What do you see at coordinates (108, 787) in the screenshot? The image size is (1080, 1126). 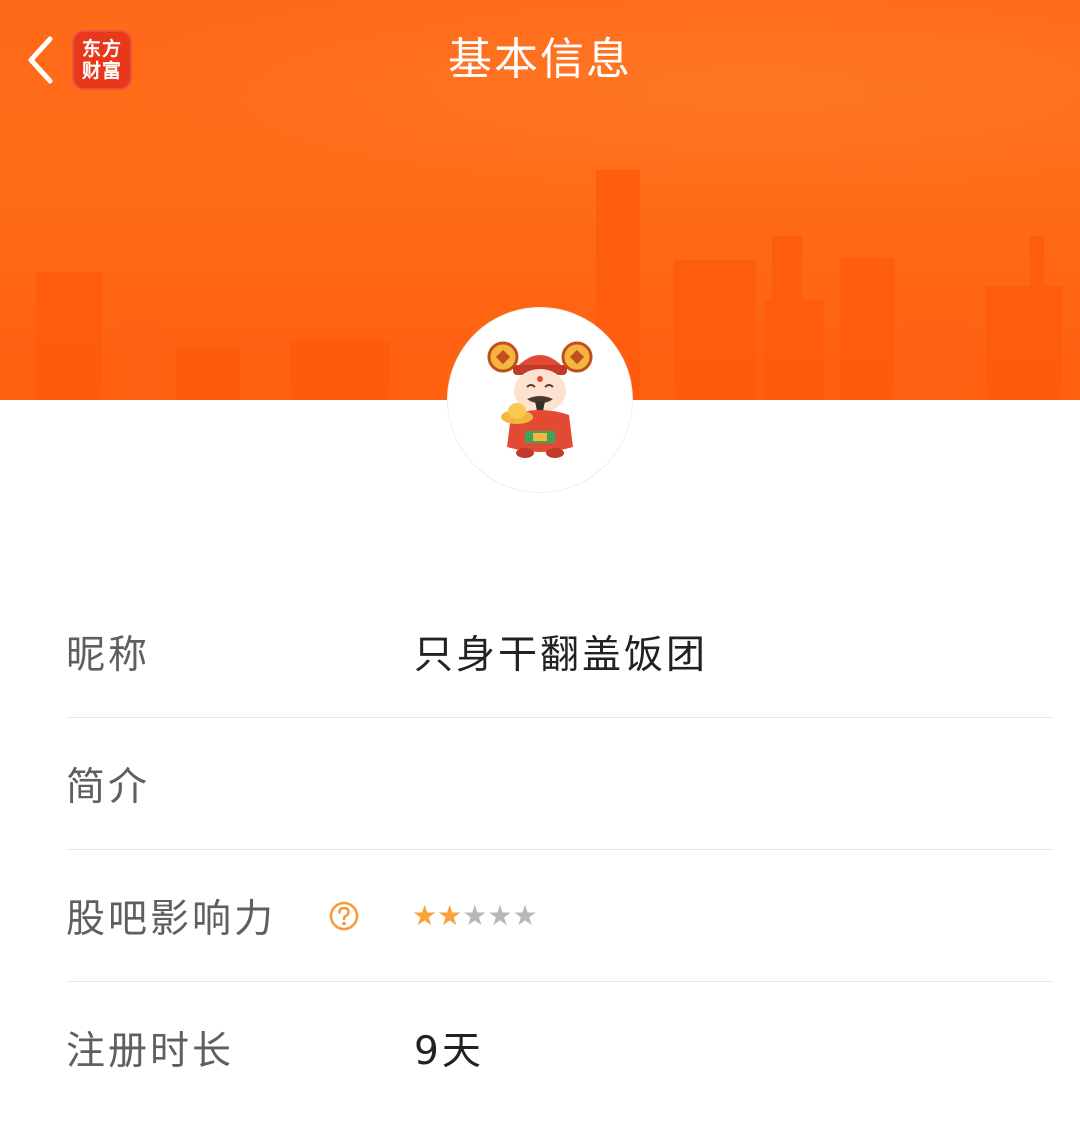 I see `bio-label: 简介` at bounding box center [108, 787].